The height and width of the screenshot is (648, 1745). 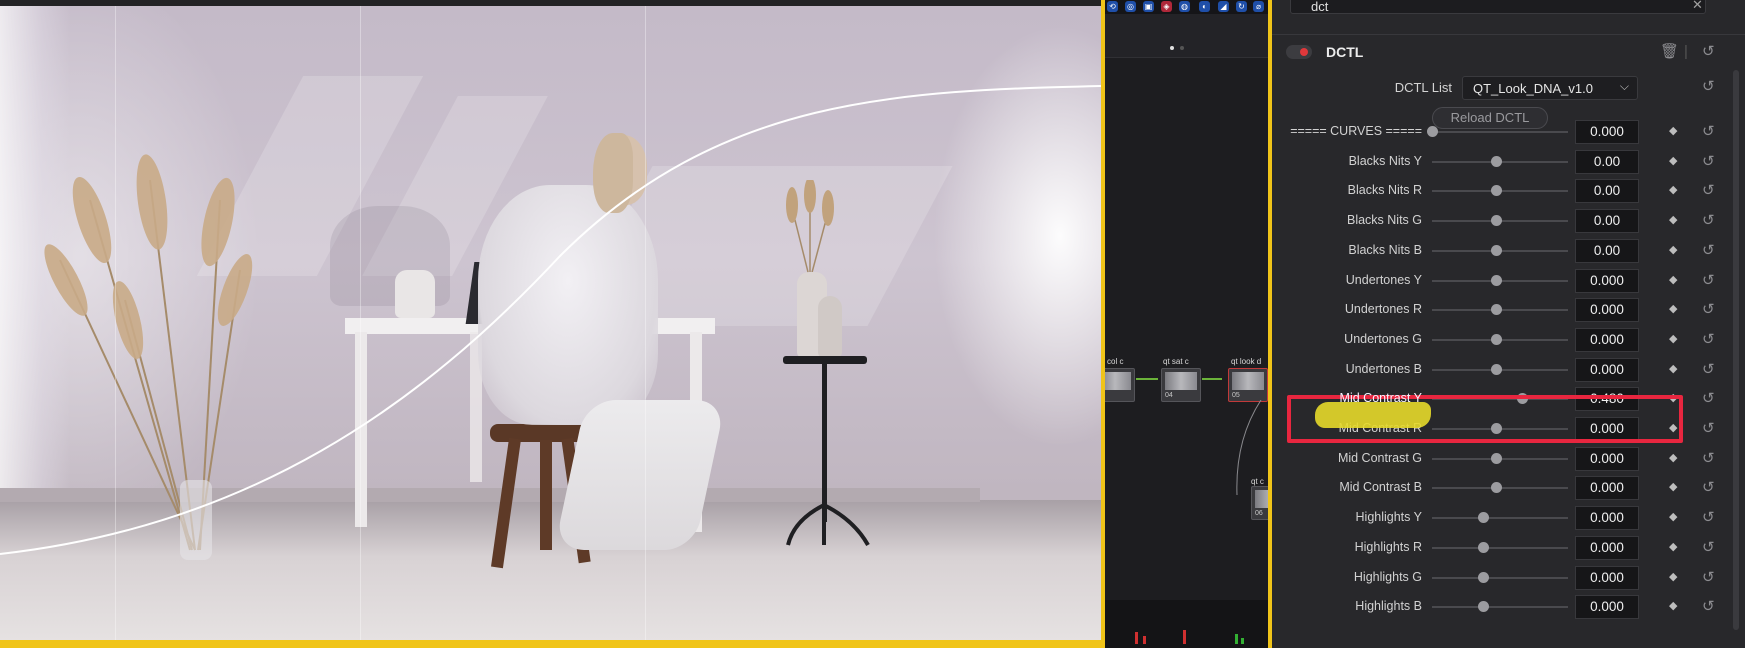 What do you see at coordinates (1184, 6) in the screenshot?
I see `toolbar-icon: ◍` at bounding box center [1184, 6].